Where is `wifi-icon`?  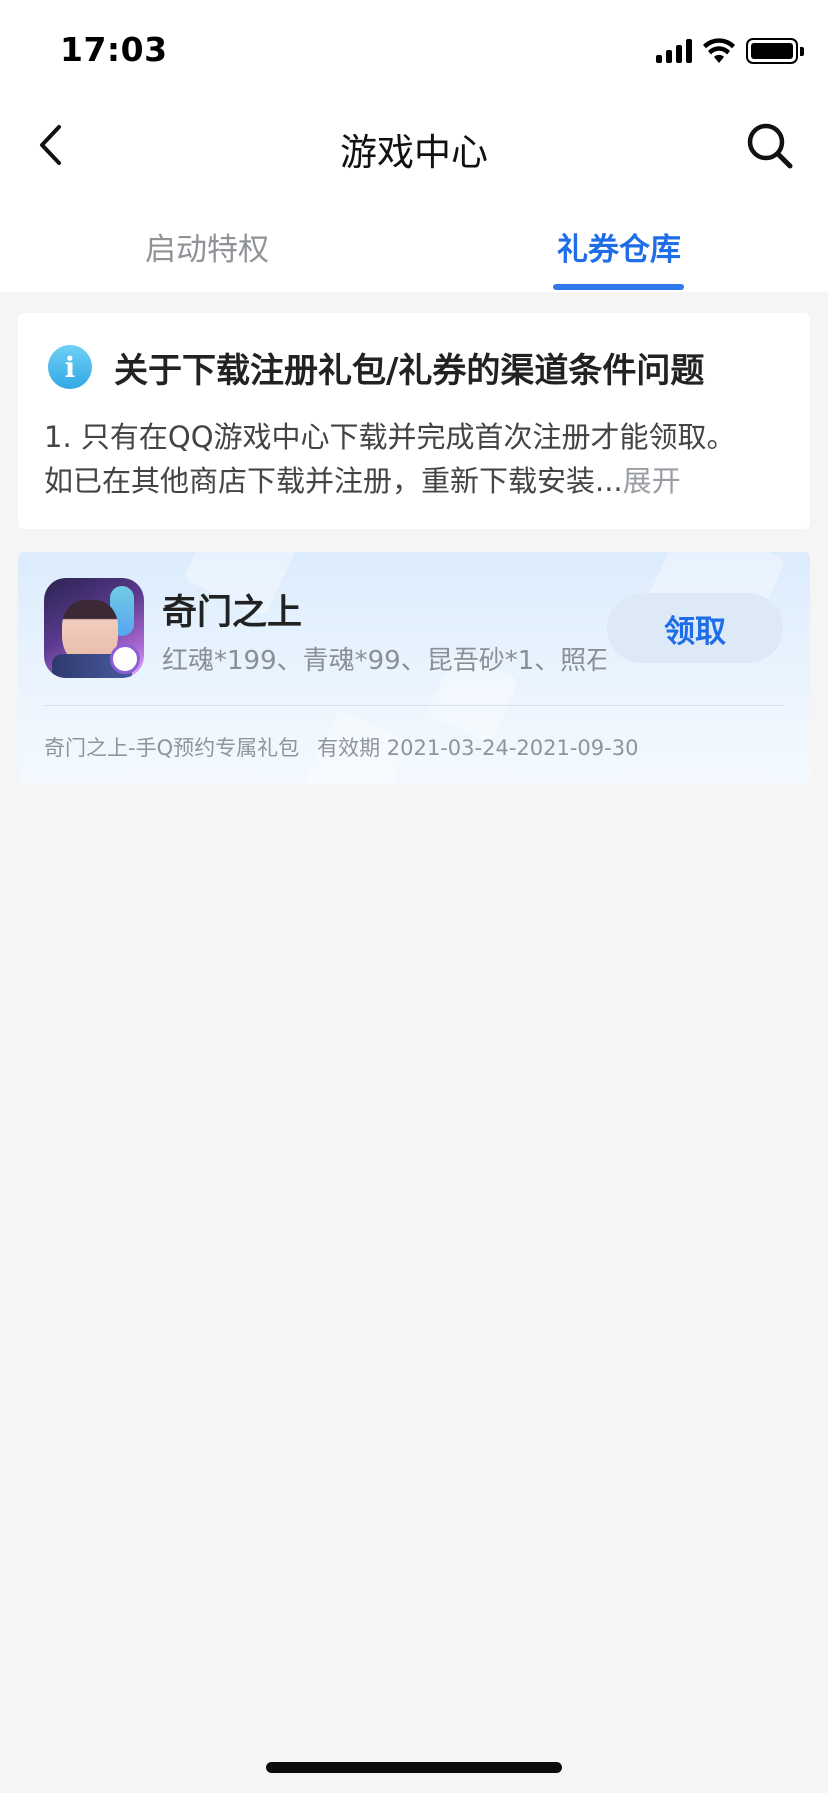
wifi-icon is located at coordinates (719, 50).